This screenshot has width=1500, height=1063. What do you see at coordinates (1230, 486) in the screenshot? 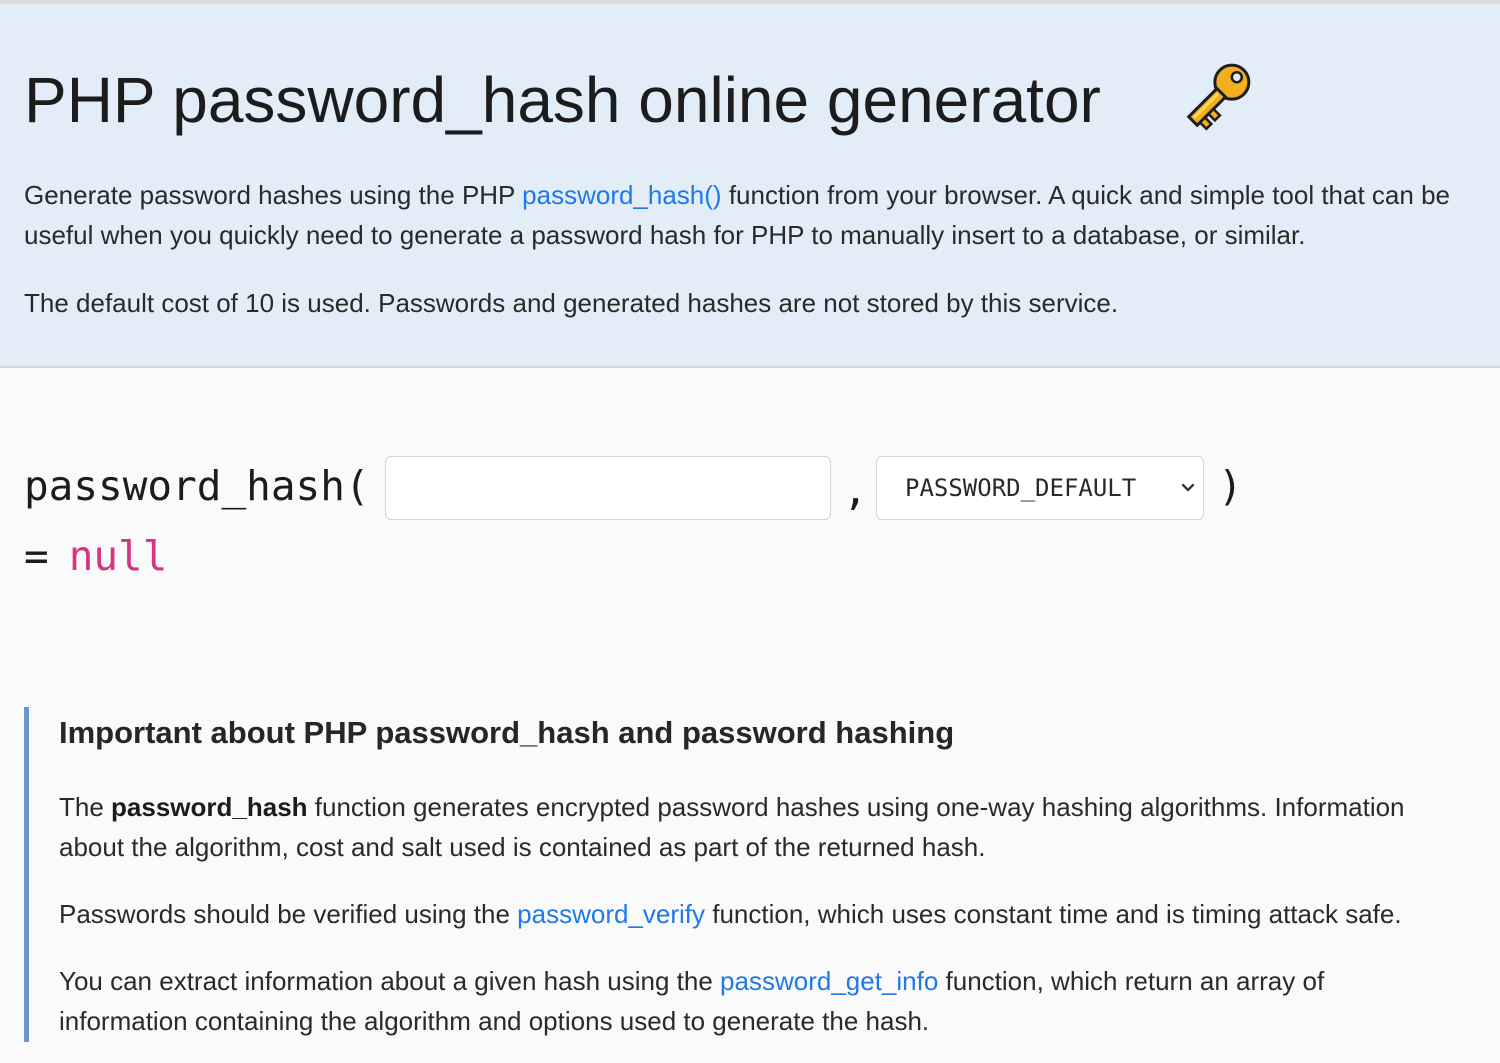
I see `function-close: )` at bounding box center [1230, 486].